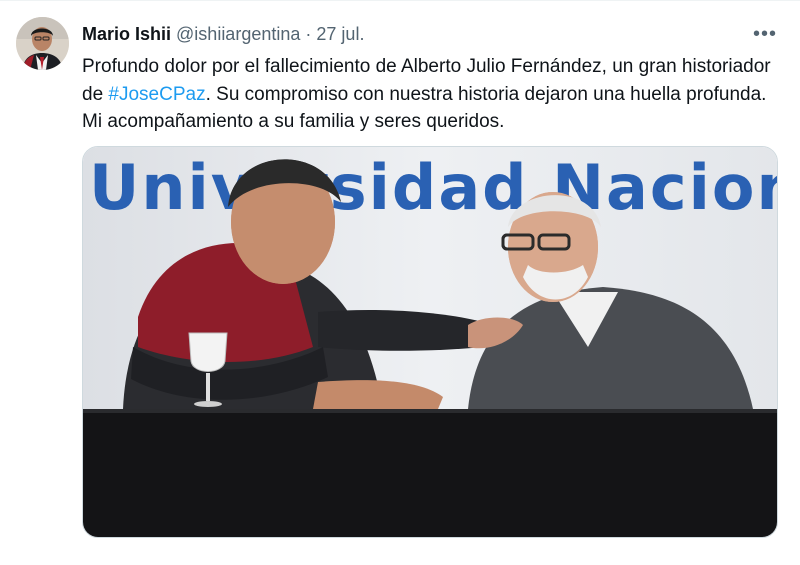 The width and height of the screenshot is (800, 565). What do you see at coordinates (340, 34) in the screenshot?
I see `tweet-date: 27 jul.` at bounding box center [340, 34].